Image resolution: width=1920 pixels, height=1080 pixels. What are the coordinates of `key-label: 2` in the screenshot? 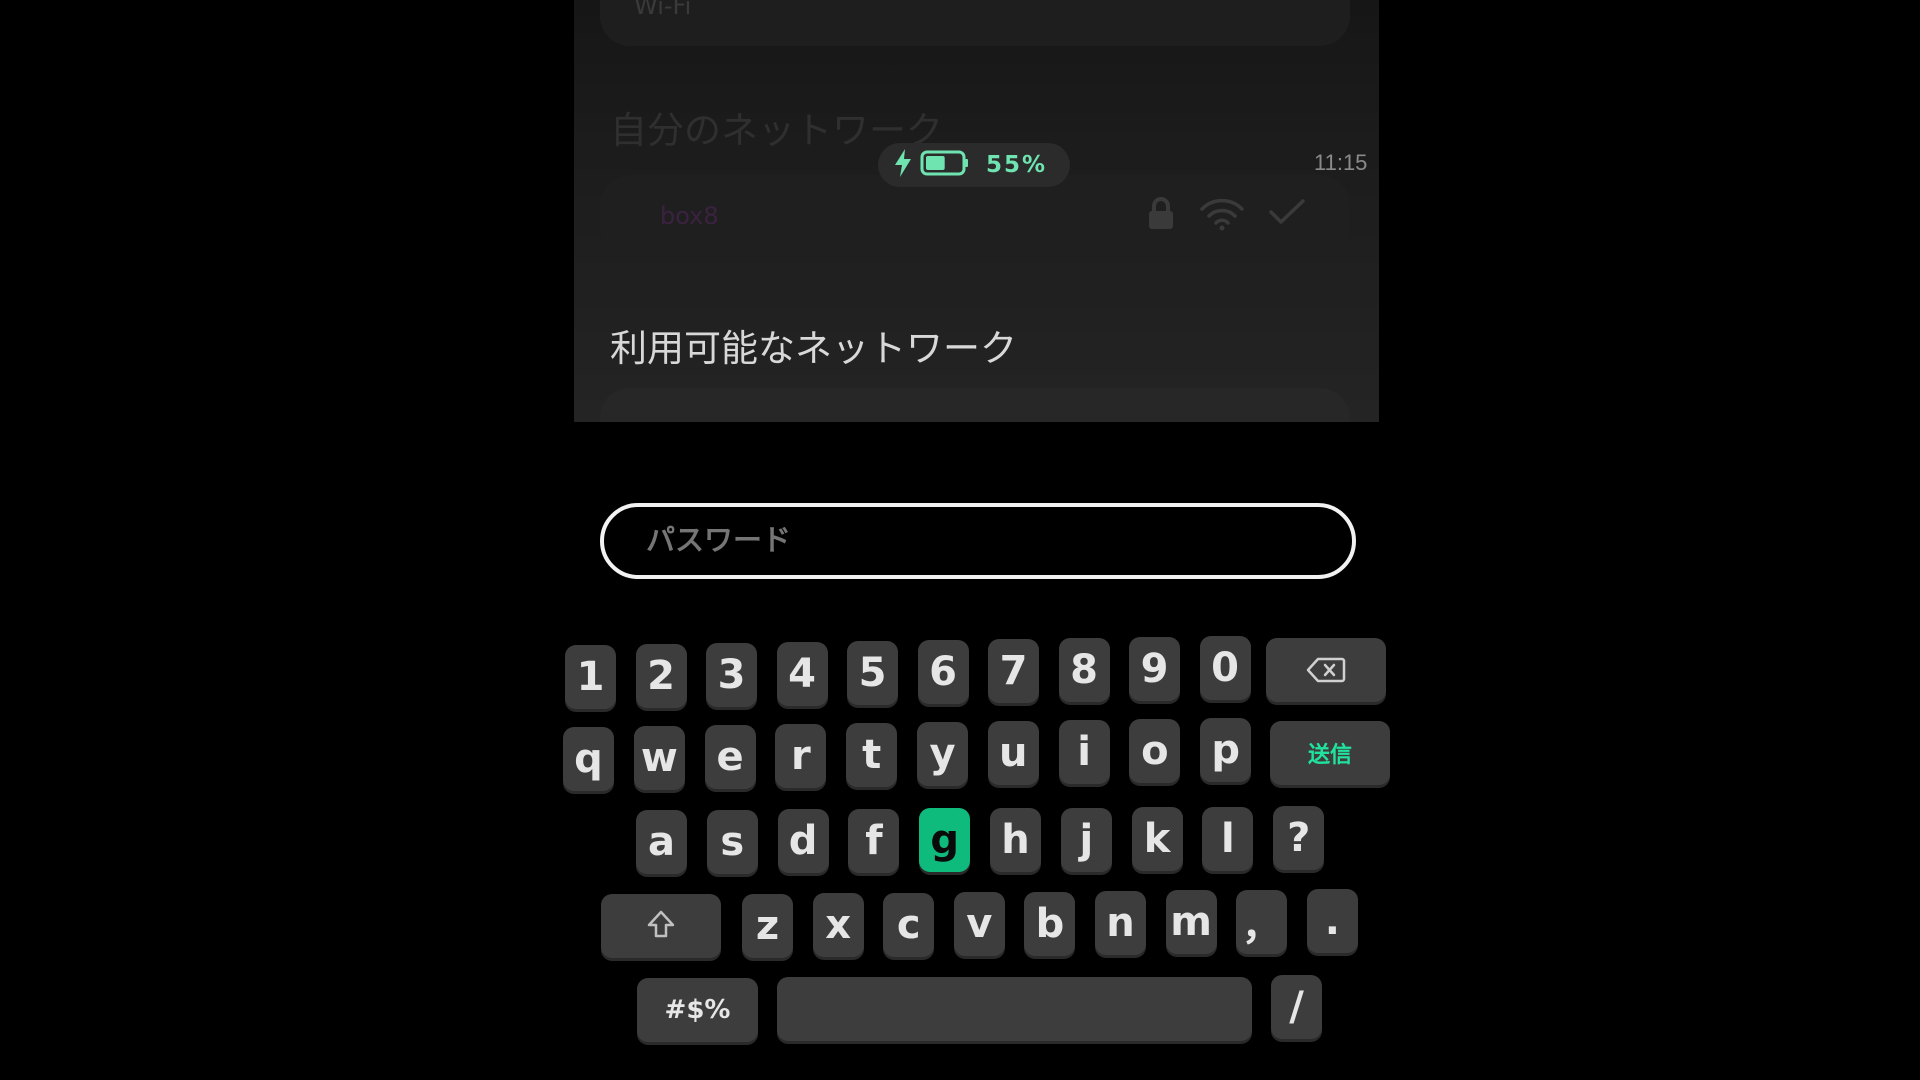 It's located at (661, 676).